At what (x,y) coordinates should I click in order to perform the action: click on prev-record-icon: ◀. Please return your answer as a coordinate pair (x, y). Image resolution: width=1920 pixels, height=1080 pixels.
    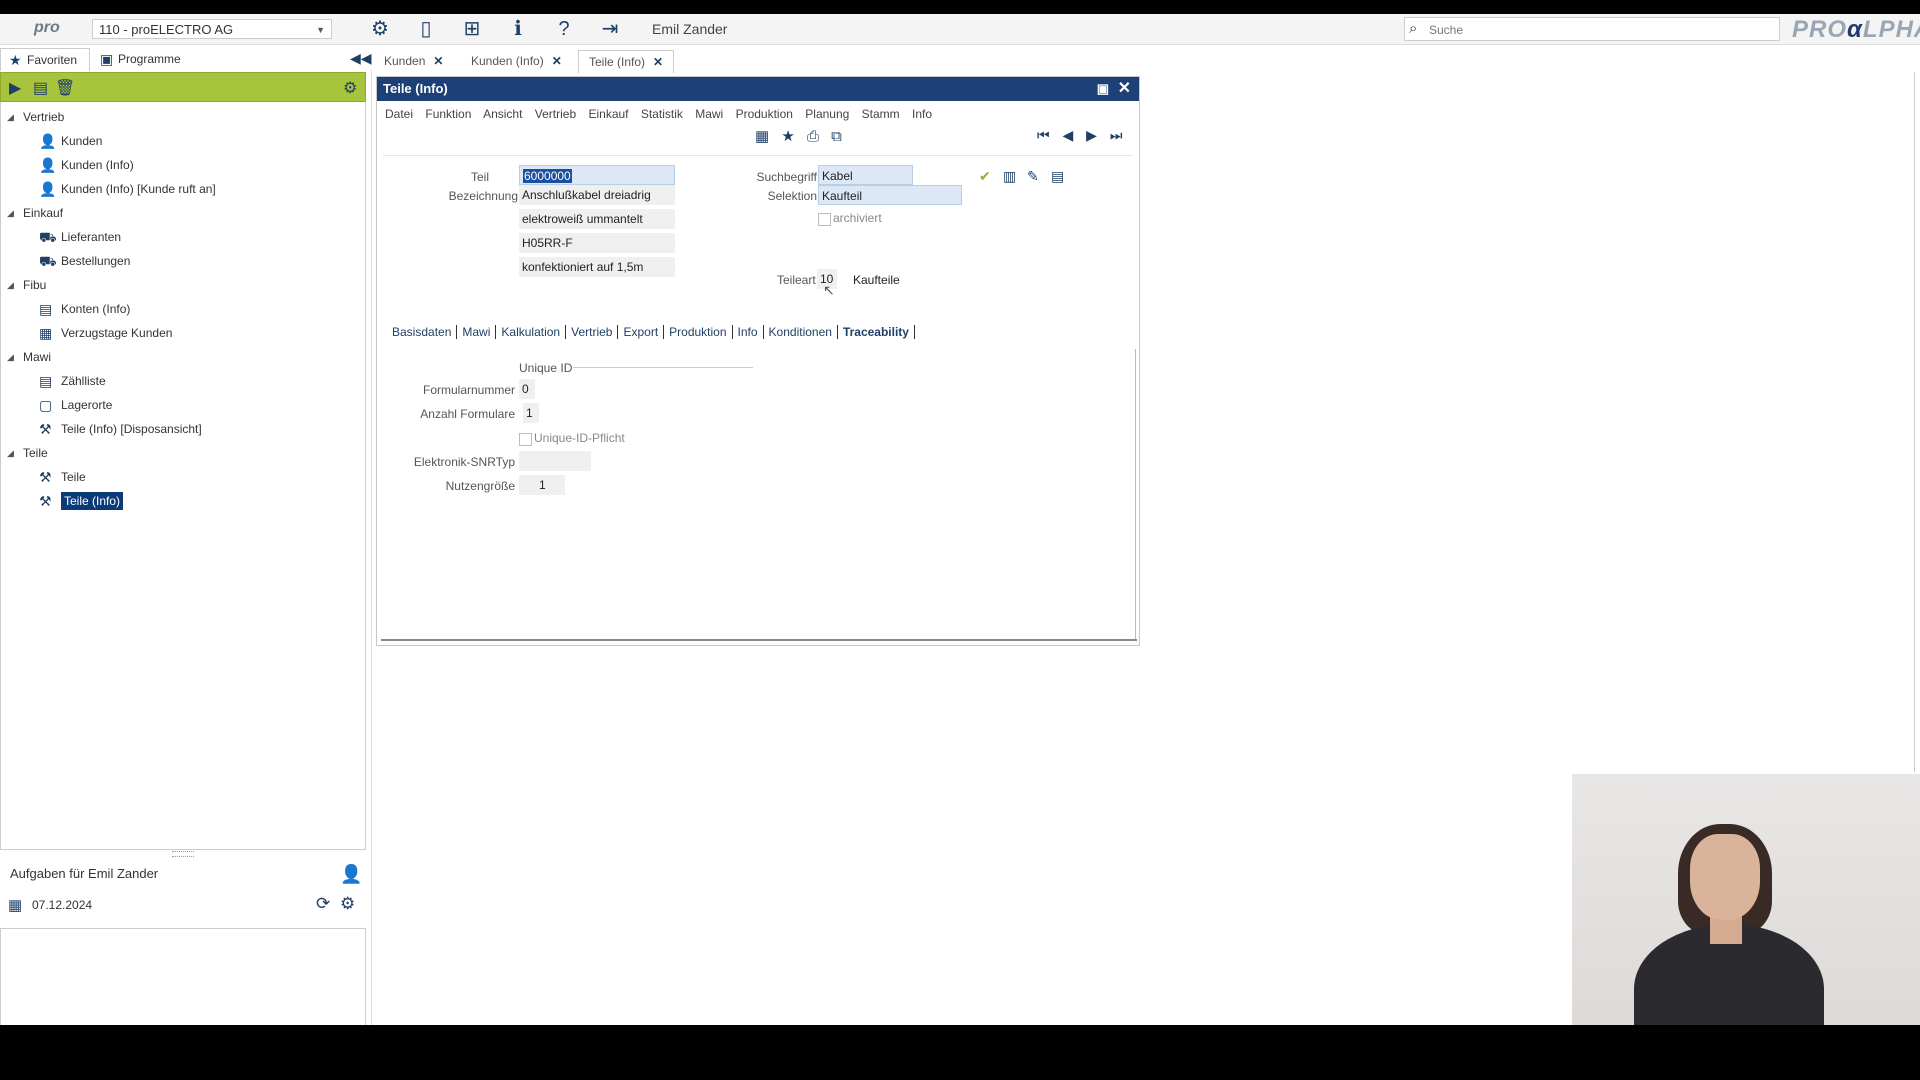
    Looking at the image, I should click on (1068, 135).